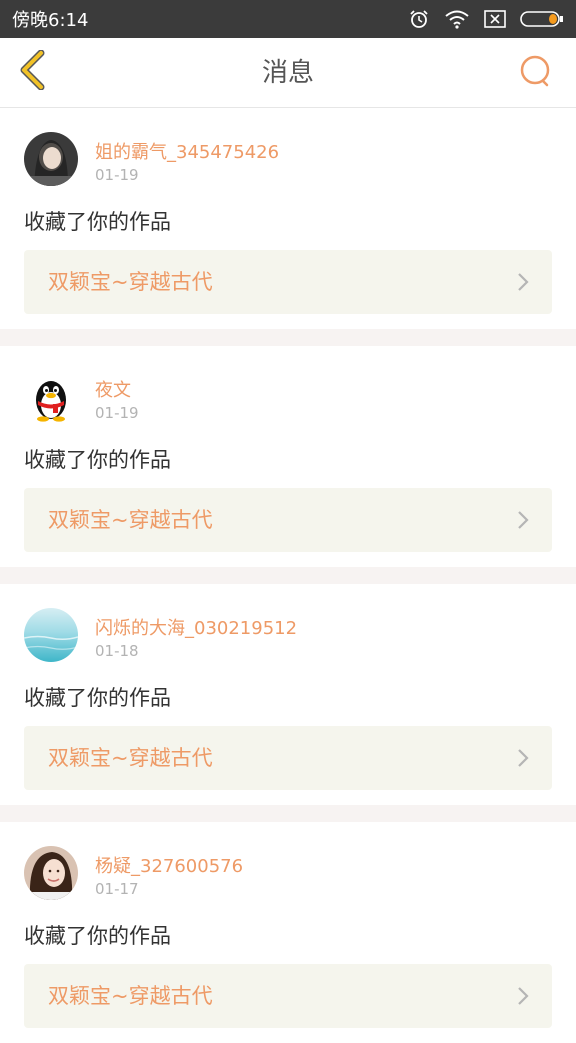 This screenshot has width=576, height=1043. What do you see at coordinates (113, 389) in the screenshot?
I see `username: 夜文` at bounding box center [113, 389].